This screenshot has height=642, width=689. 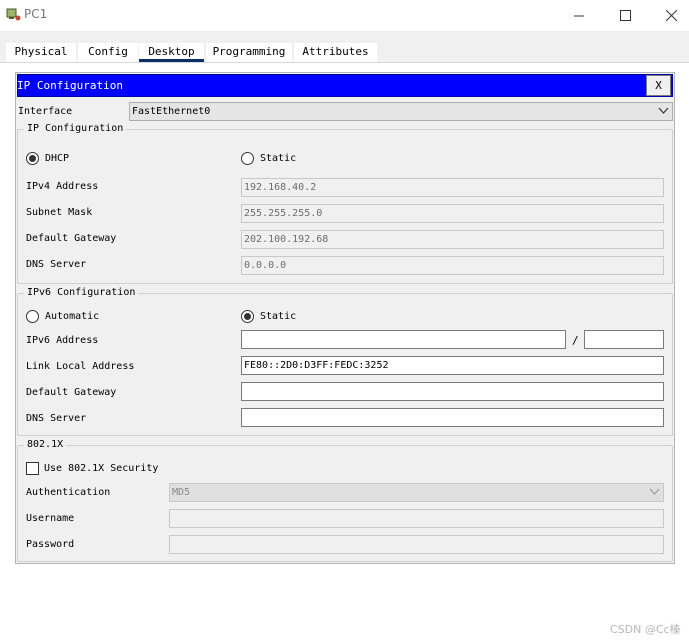 What do you see at coordinates (41, 52) in the screenshot?
I see `tab-physical: Physical` at bounding box center [41, 52].